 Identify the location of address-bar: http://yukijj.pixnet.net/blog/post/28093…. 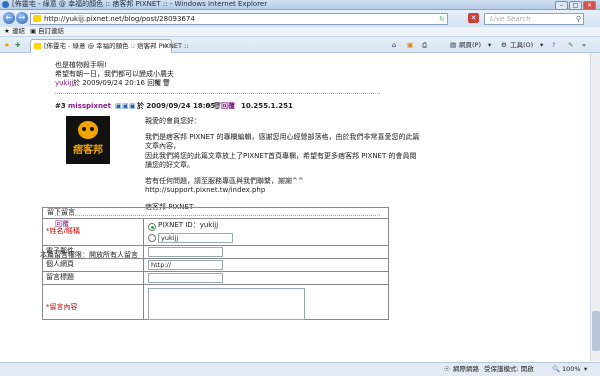
(239, 19).